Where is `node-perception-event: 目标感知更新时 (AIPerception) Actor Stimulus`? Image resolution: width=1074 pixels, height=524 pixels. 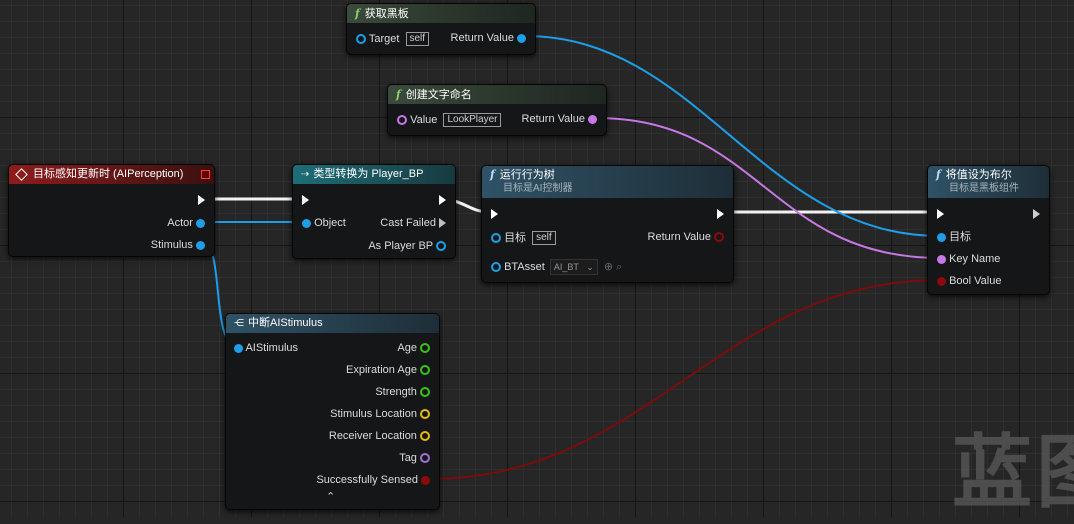 node-perception-event: 目标感知更新时 (AIPerception) Actor Stimulus is located at coordinates (111, 210).